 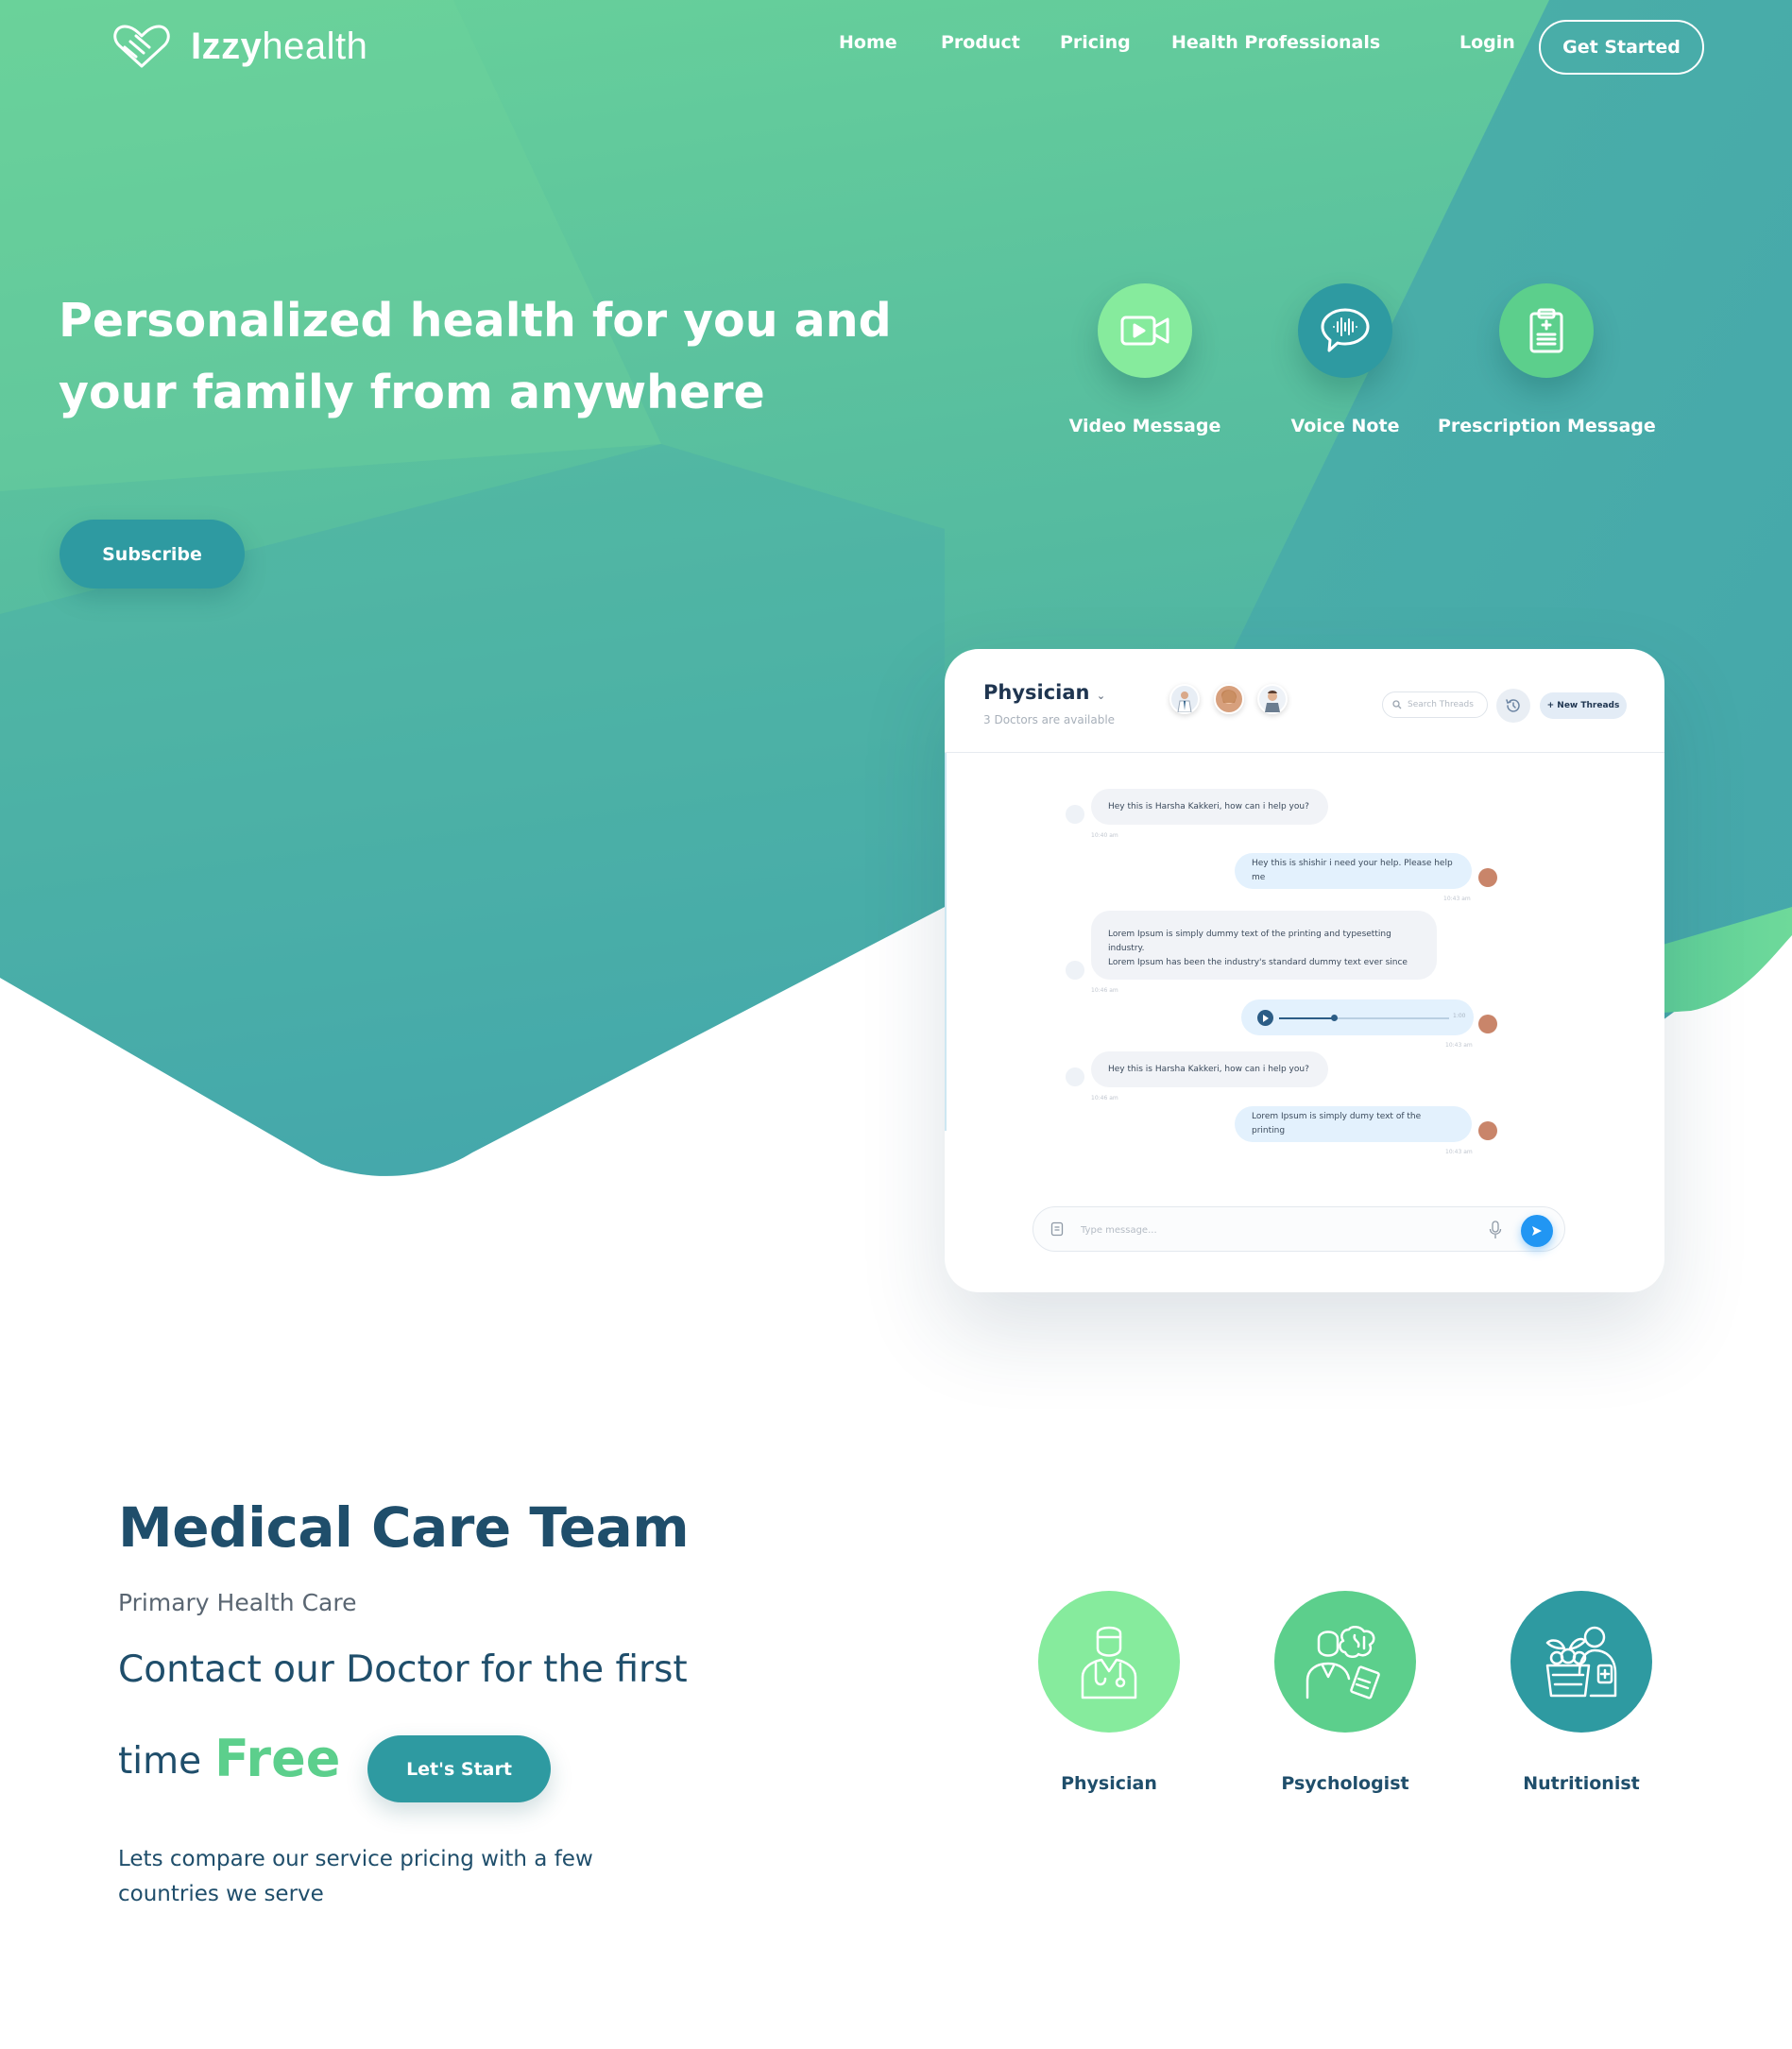 What do you see at coordinates (1306, 1018) in the screenshot?
I see `audio-progress-fill` at bounding box center [1306, 1018].